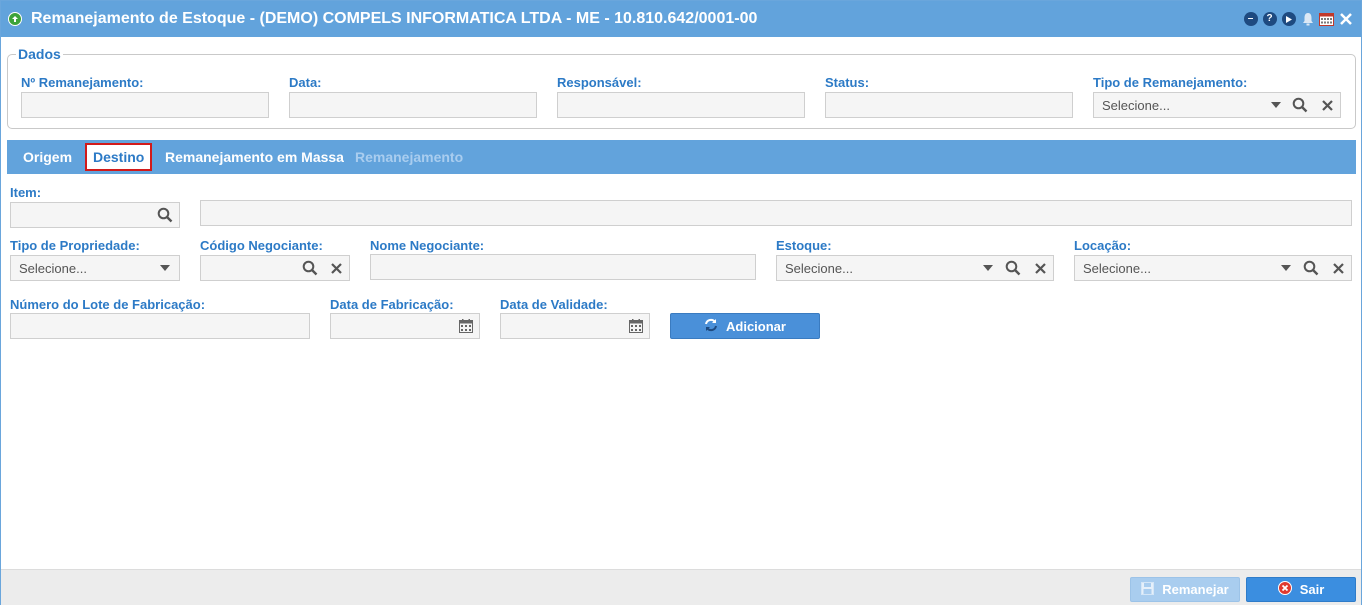  I want to click on minimize-icon: –, so click(1250, 19).